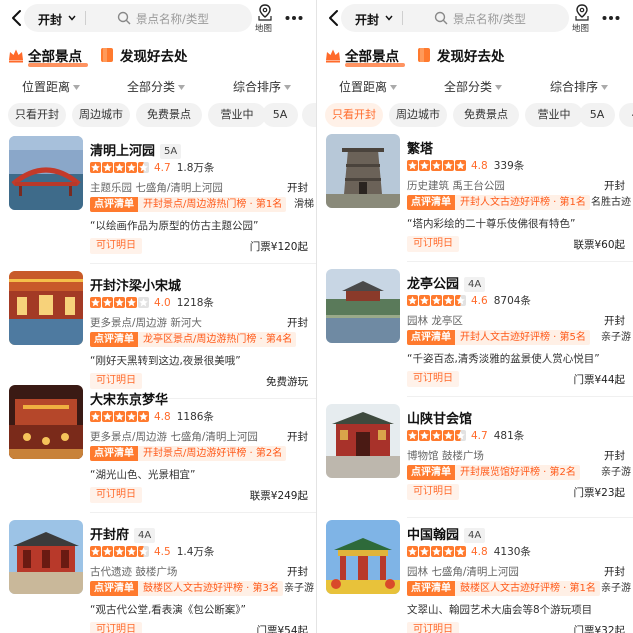 The height and width of the screenshot is (633, 633). What do you see at coordinates (188, 453) in the screenshot?
I see `ranking-badge: 点评清单 开封景点/周边游好评榜 · 第2名` at bounding box center [188, 453].